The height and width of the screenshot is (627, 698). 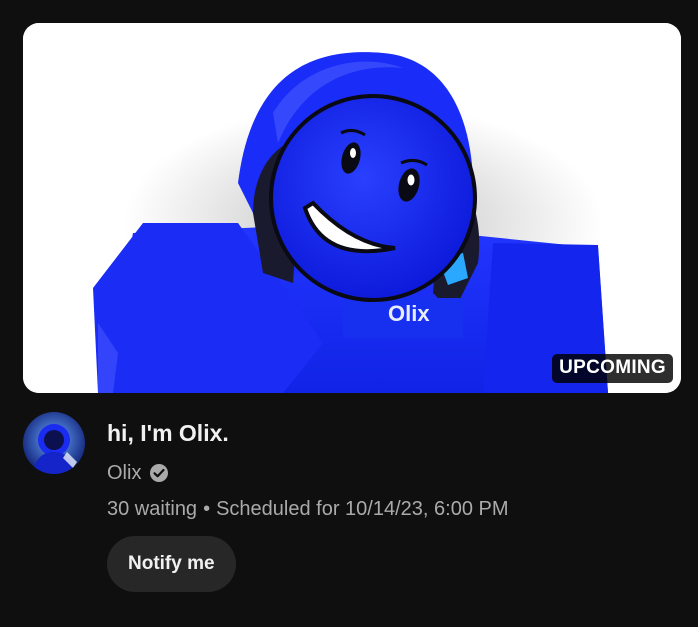 What do you see at coordinates (124, 473) in the screenshot?
I see `channel-name: Olix` at bounding box center [124, 473].